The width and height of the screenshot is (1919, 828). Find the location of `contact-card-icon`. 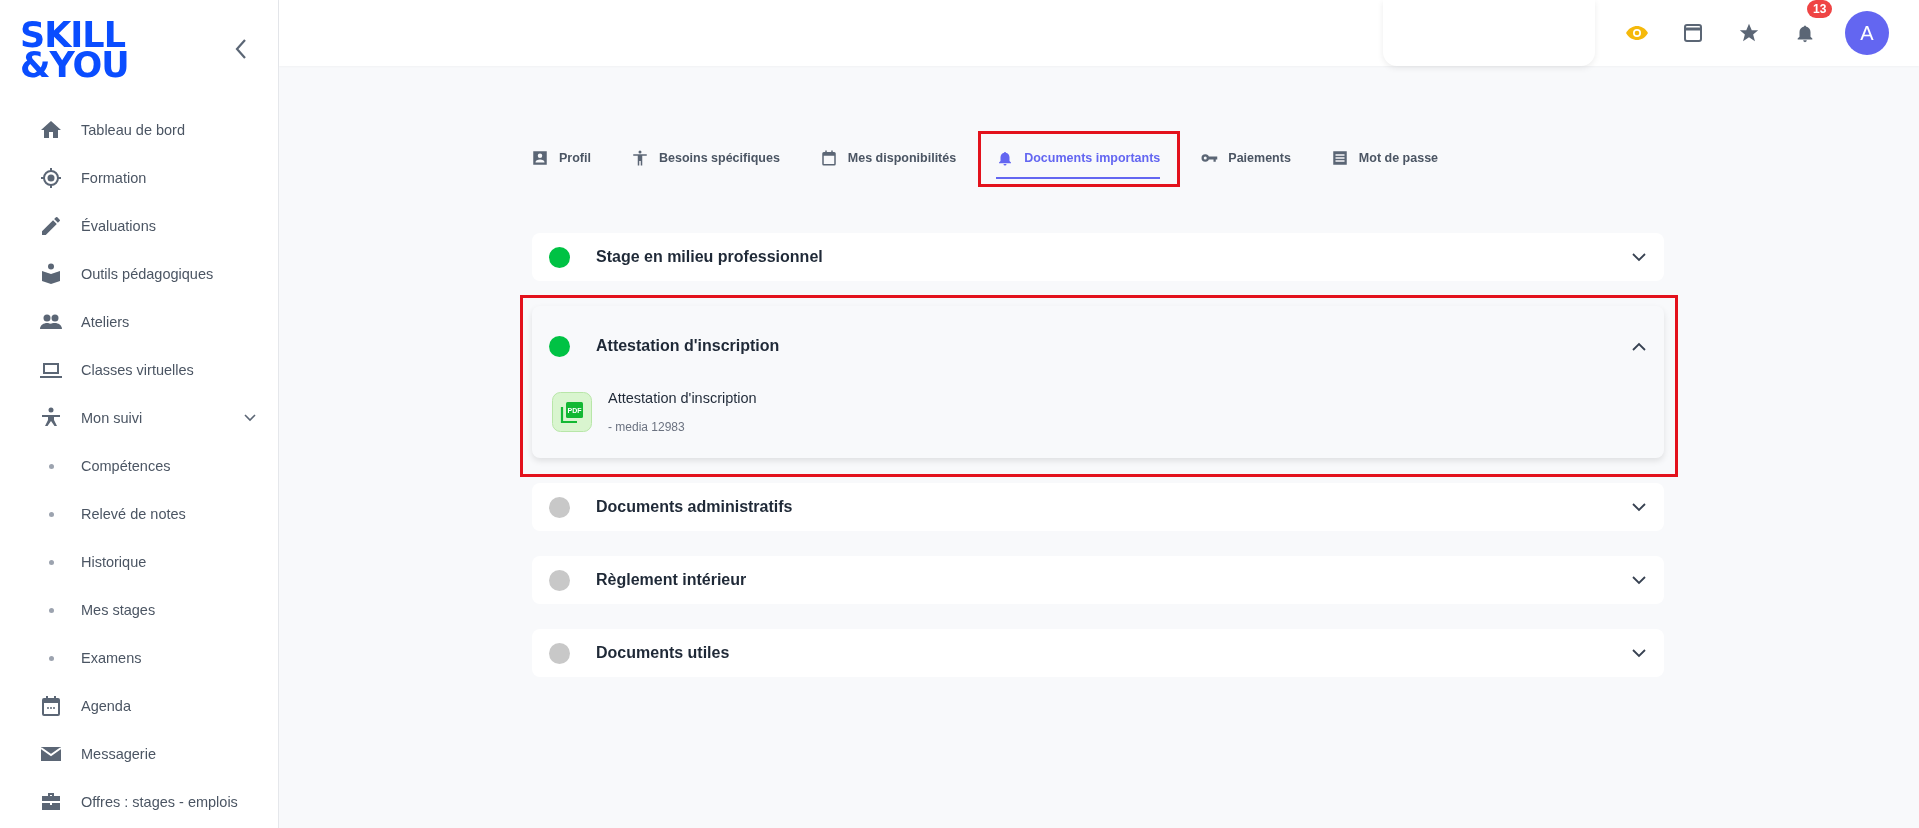

contact-card-icon is located at coordinates (540, 158).